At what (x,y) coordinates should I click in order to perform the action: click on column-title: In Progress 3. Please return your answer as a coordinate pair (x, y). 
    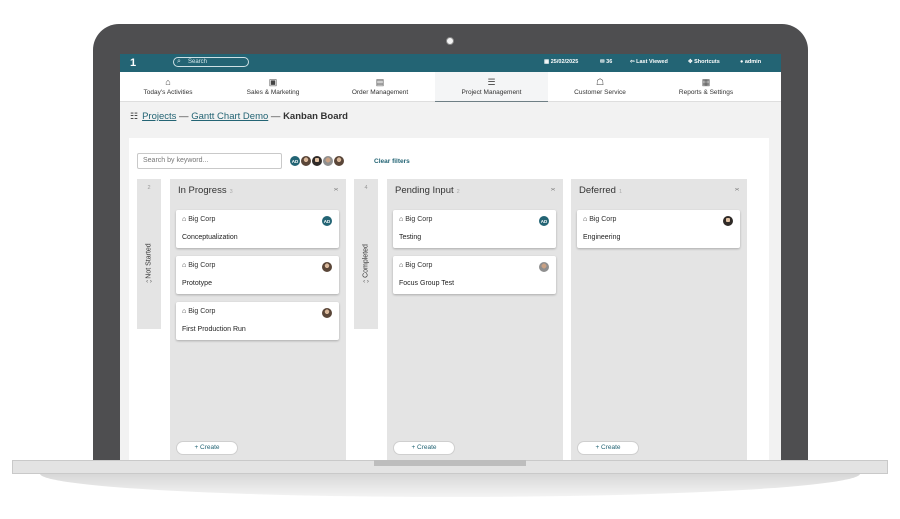
    Looking at the image, I should click on (205, 190).